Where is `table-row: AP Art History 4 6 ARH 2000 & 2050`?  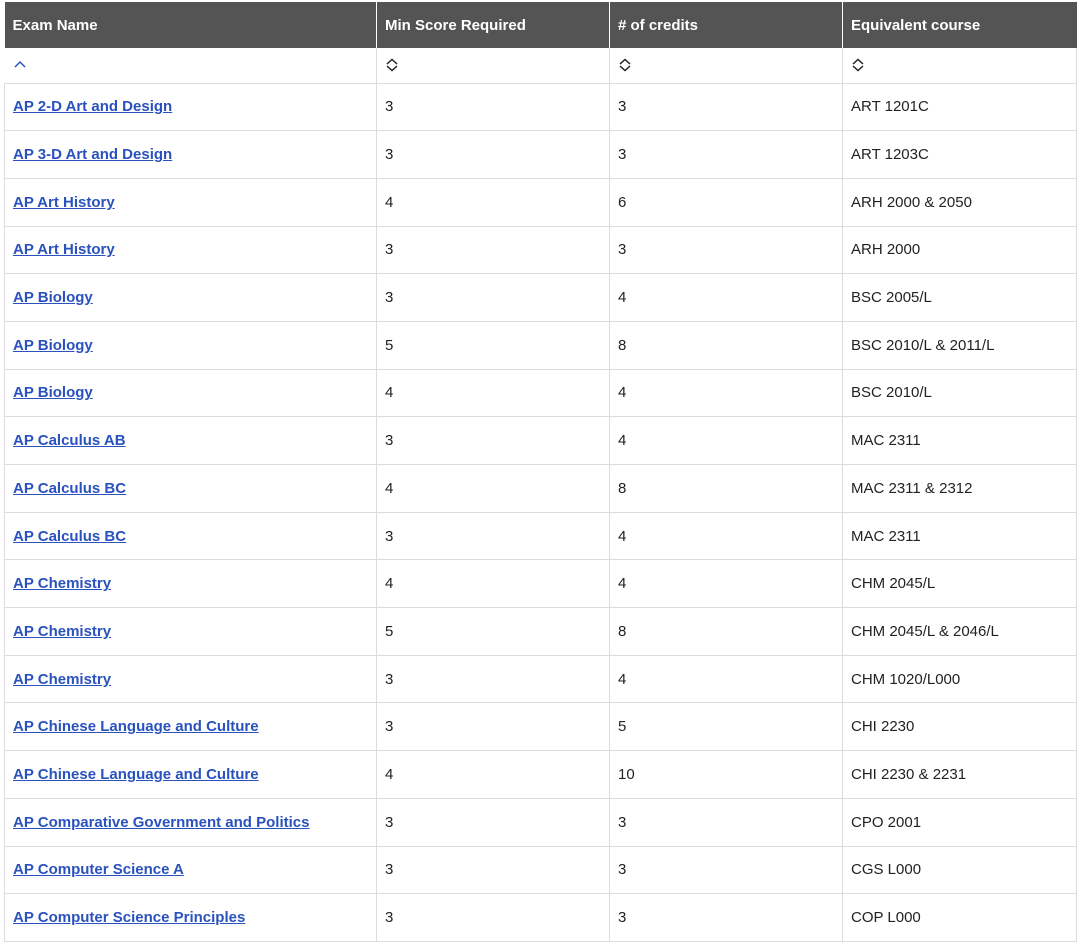 table-row: AP Art History 4 6 ARH 2000 & 2050 is located at coordinates (540, 202).